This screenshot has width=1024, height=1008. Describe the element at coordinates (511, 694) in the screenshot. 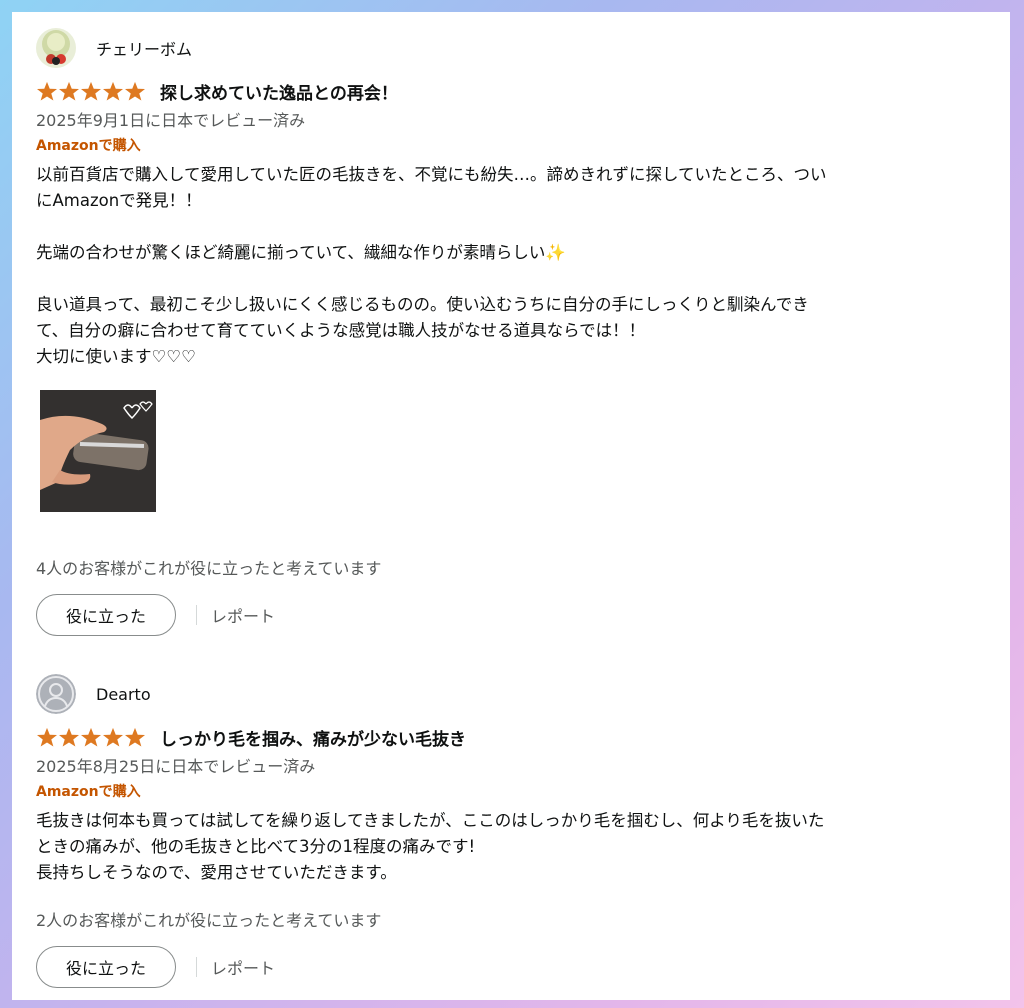

I see `reviewer-profile: Dearto` at that location.